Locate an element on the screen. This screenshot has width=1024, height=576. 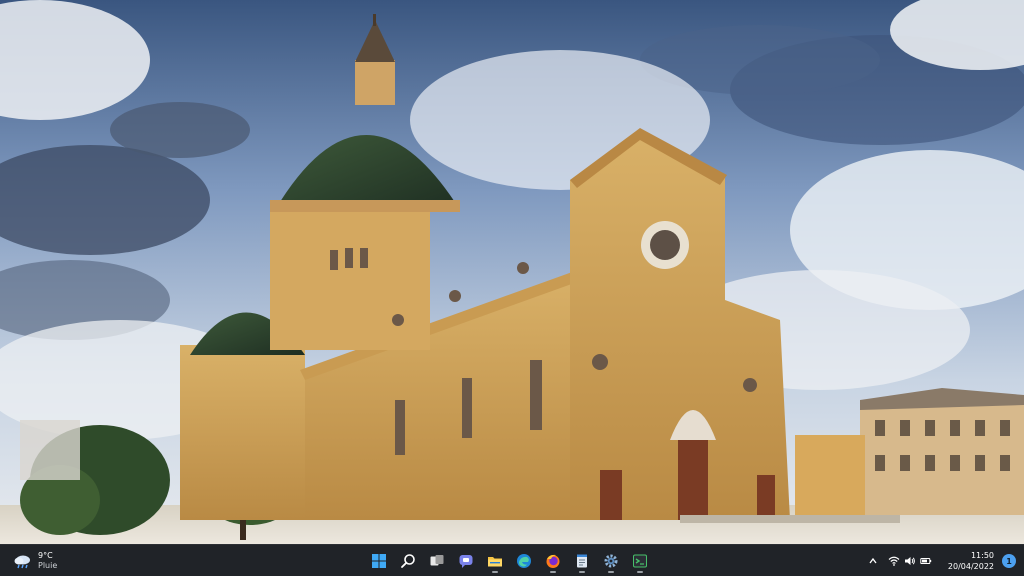
clock-date: 20/04/2022 is located at coordinates (970, 566).